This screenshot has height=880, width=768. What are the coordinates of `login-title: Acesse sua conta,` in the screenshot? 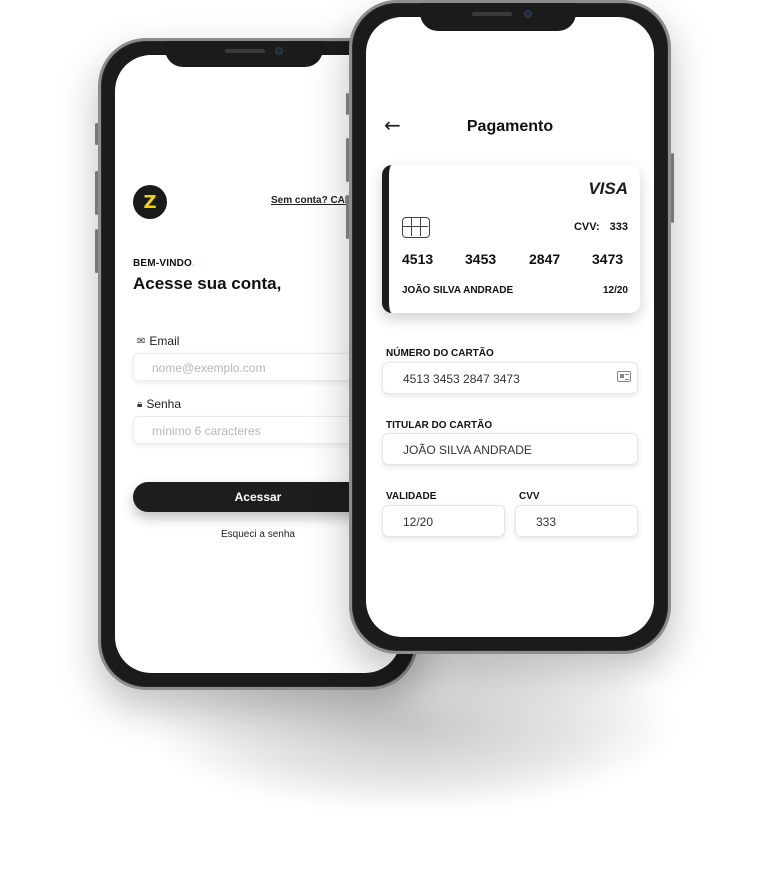 It's located at (207, 283).